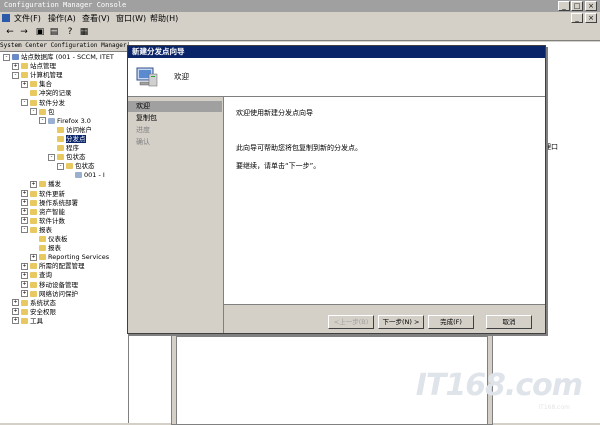  What do you see at coordinates (49, 239) in the screenshot?
I see `tree-node: 仪表板` at bounding box center [49, 239].